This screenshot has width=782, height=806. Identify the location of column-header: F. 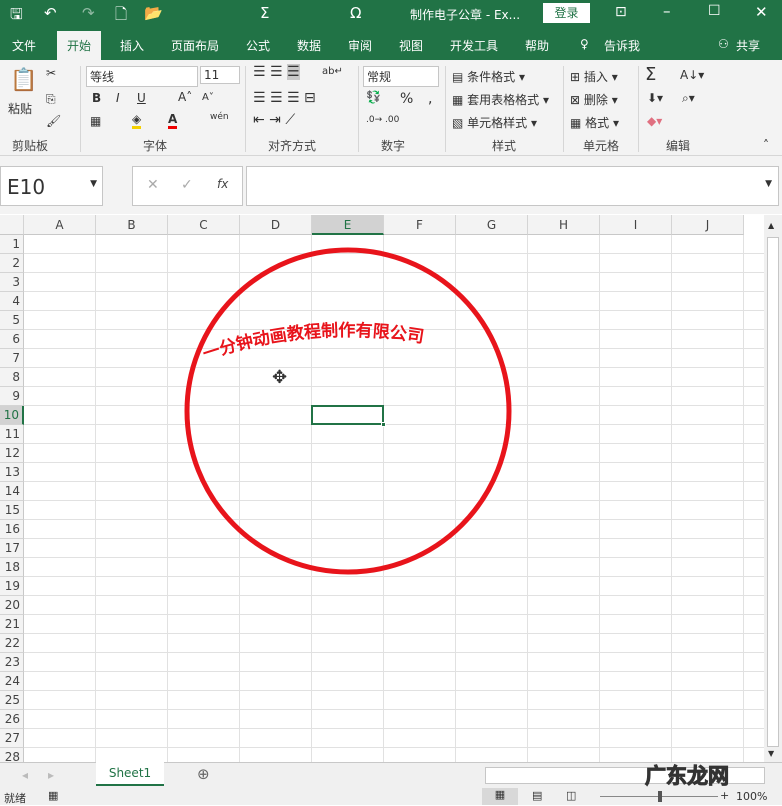
(420, 225).